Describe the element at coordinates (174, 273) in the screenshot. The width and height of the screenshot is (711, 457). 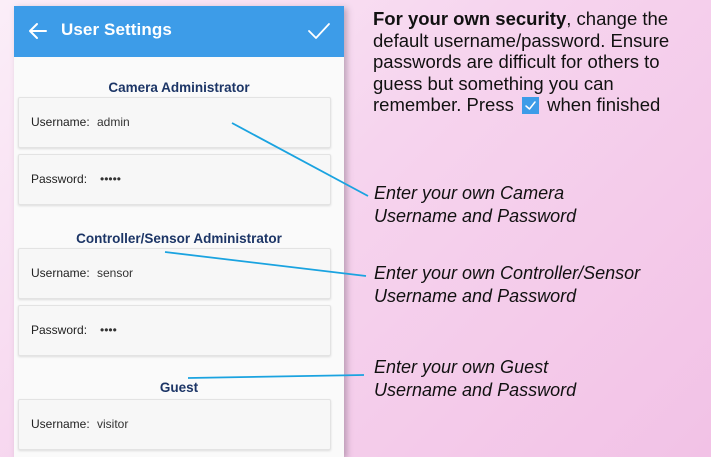
I see `controller-username-field: Username: sensor` at that location.